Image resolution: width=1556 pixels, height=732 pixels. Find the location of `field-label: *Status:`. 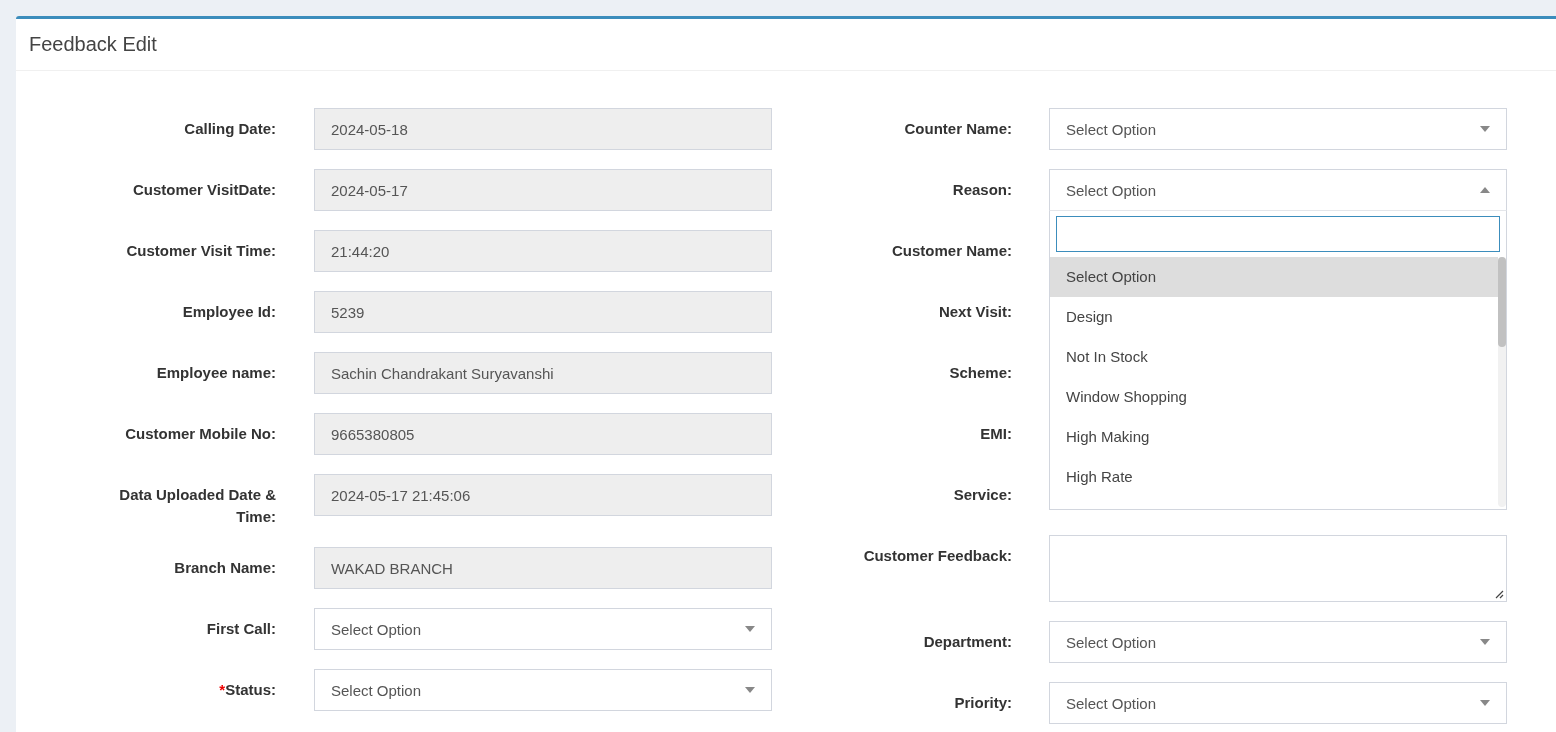

field-label: *Status: is located at coordinates (247, 690).